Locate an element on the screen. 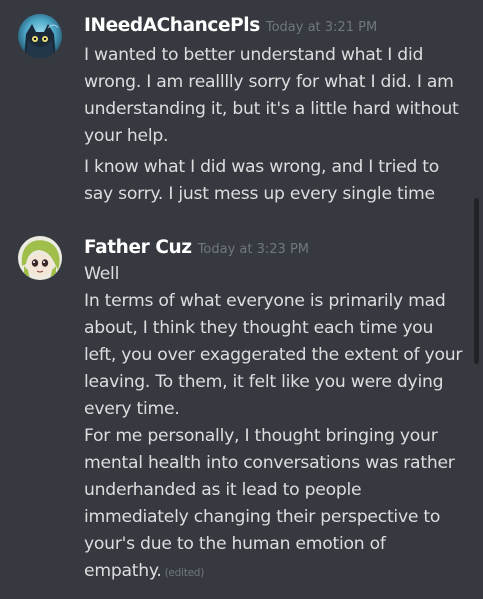 This screenshot has width=483, height=599. message-header: INeedAChancePls Today at 3:21 PM is located at coordinates (230, 25).